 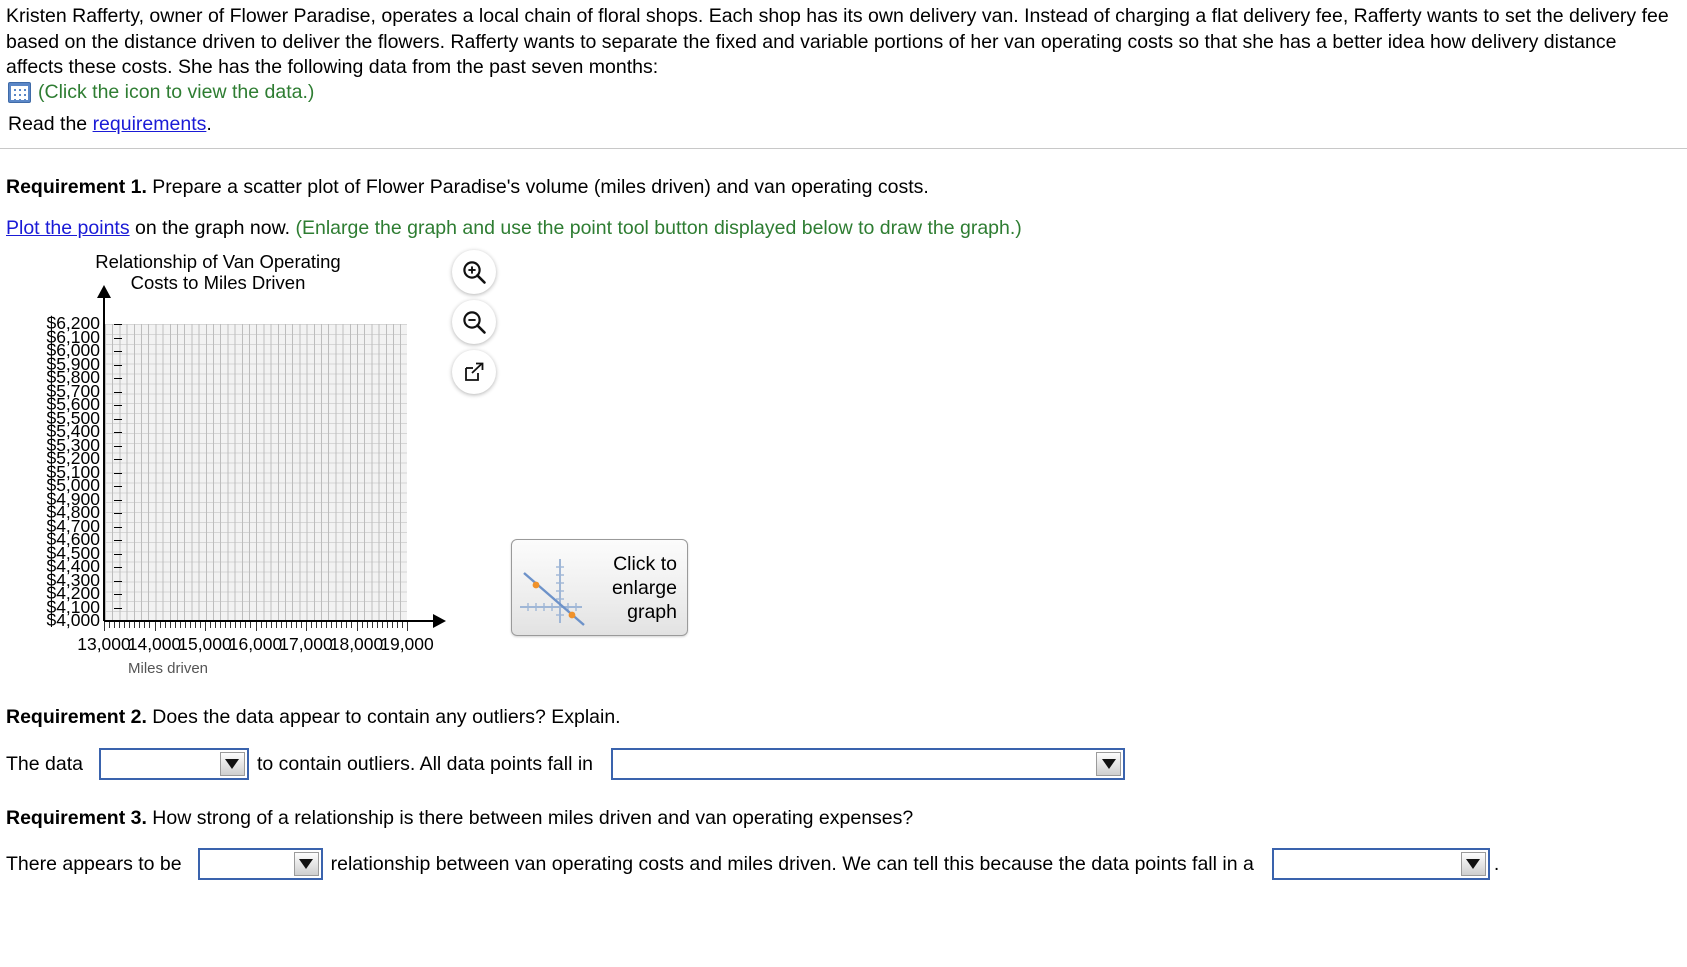 I want to click on open-in-new-window-icon, so click(x=474, y=372).